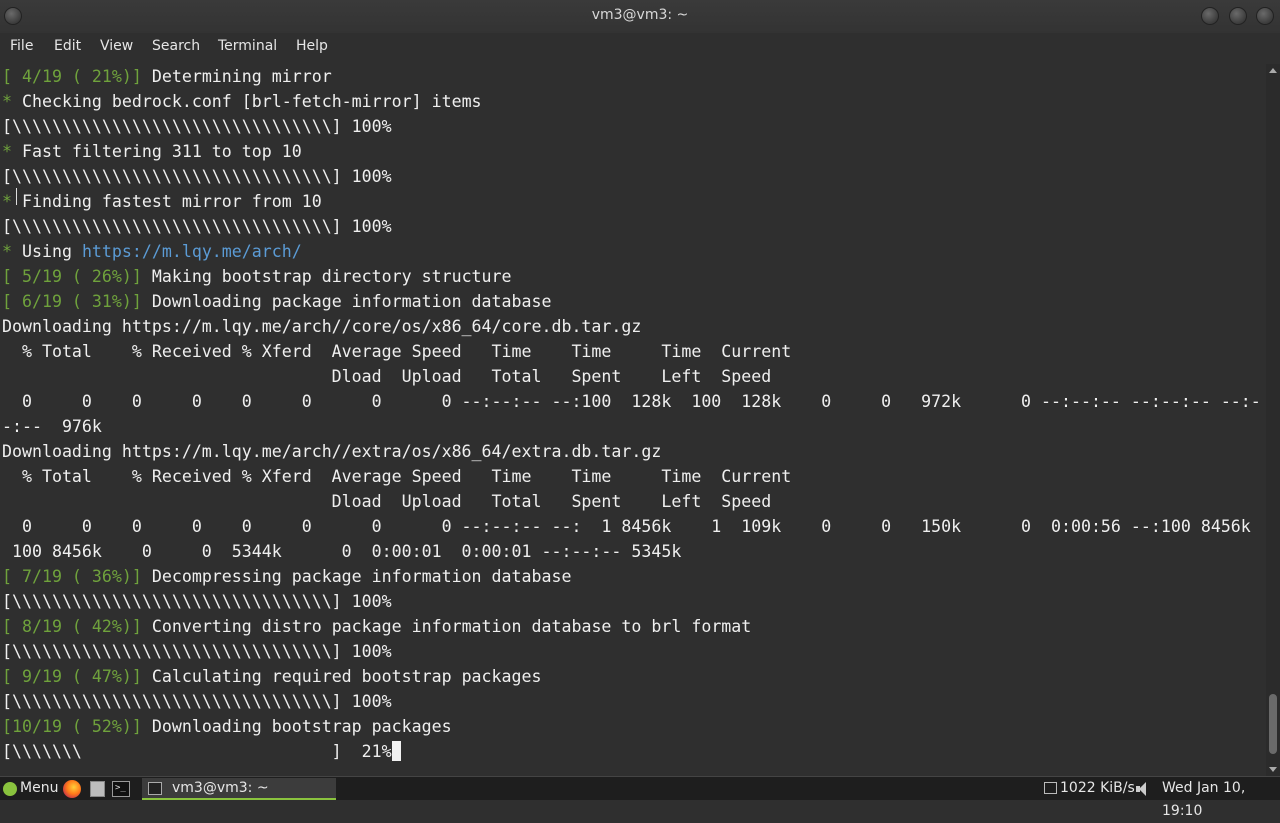 The width and height of the screenshot is (1280, 823). I want to click on menu-help: Help, so click(312, 46).